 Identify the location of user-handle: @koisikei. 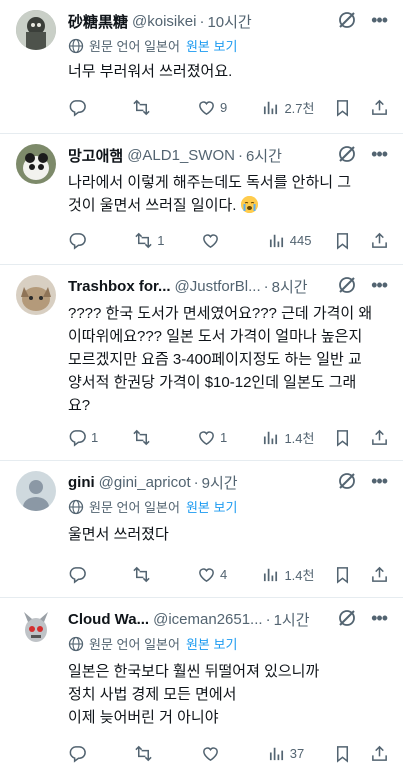
(164, 21).